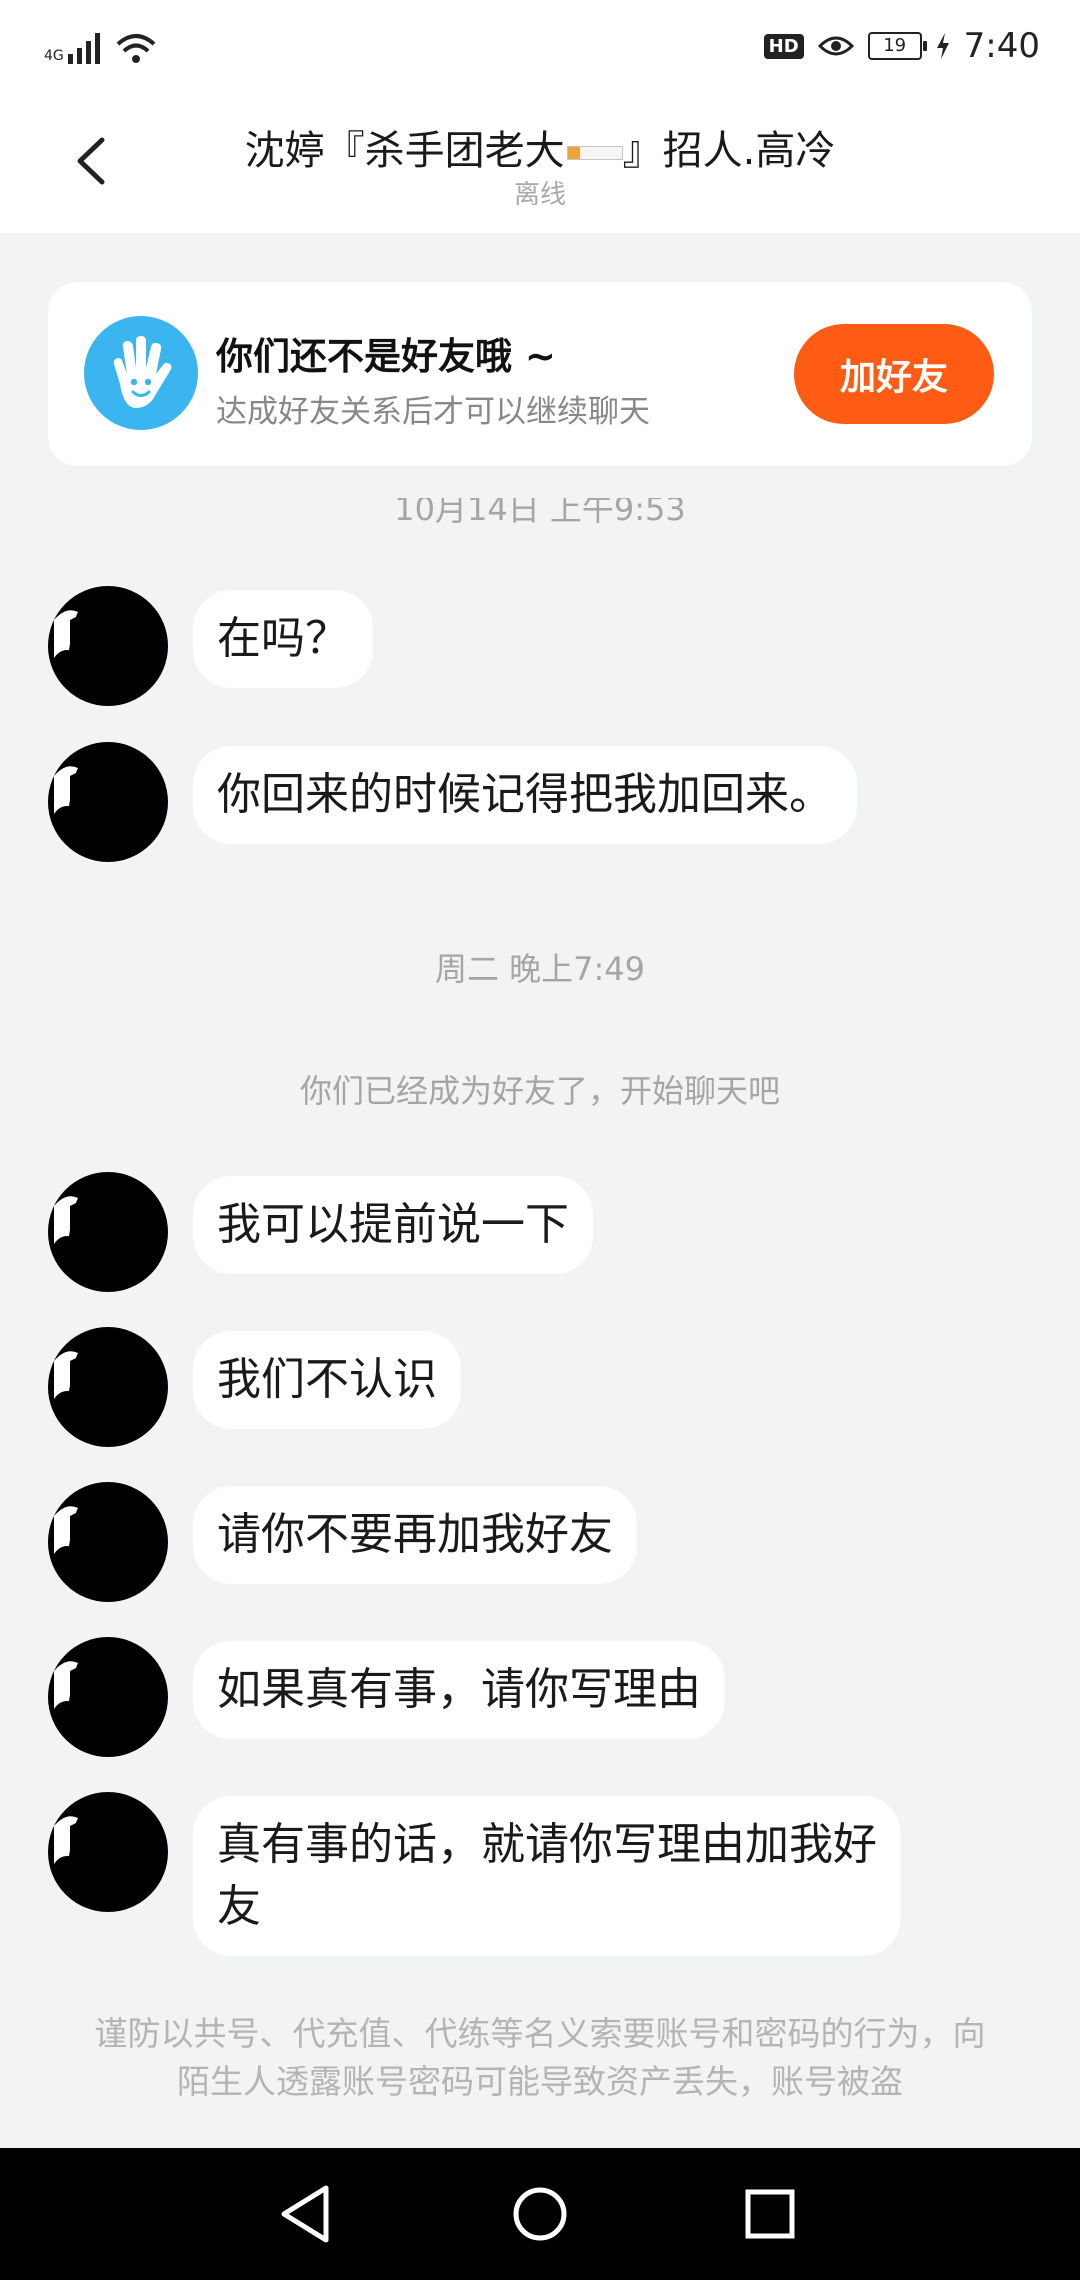 The width and height of the screenshot is (1080, 2280). I want to click on system-notice: 你们已经成为好友了，开始聊天吧, so click(539, 1091).